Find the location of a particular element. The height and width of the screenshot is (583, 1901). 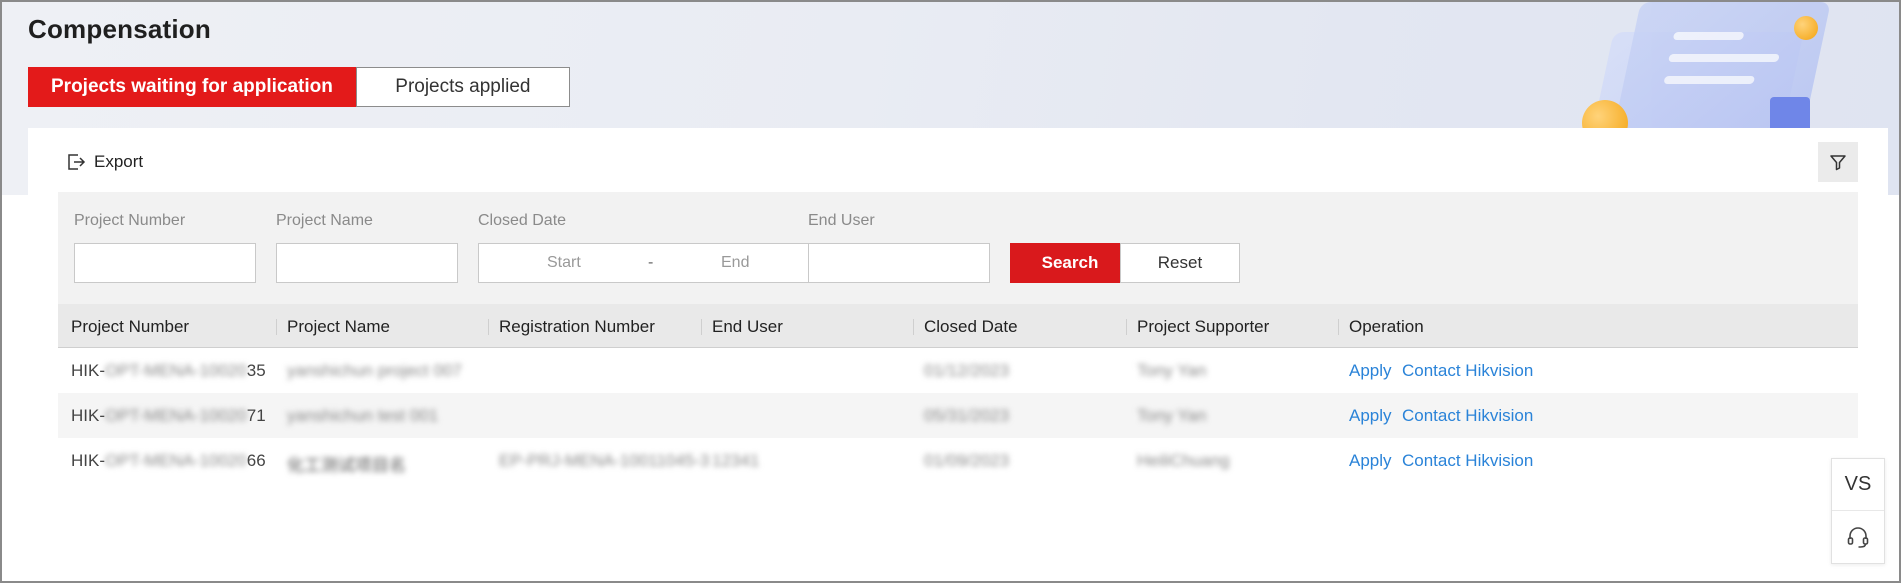

col-project-number: Project Number is located at coordinates (130, 326).